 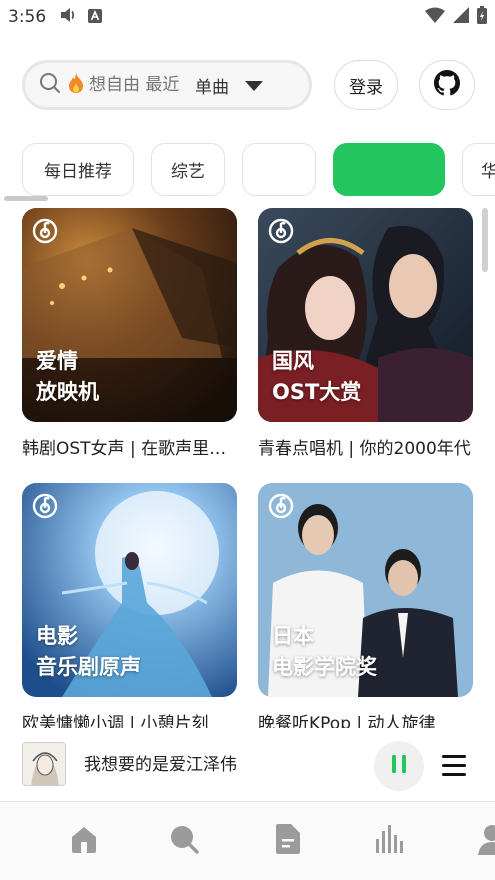 I want to click on bar-chart-icon, so click(x=390, y=841).